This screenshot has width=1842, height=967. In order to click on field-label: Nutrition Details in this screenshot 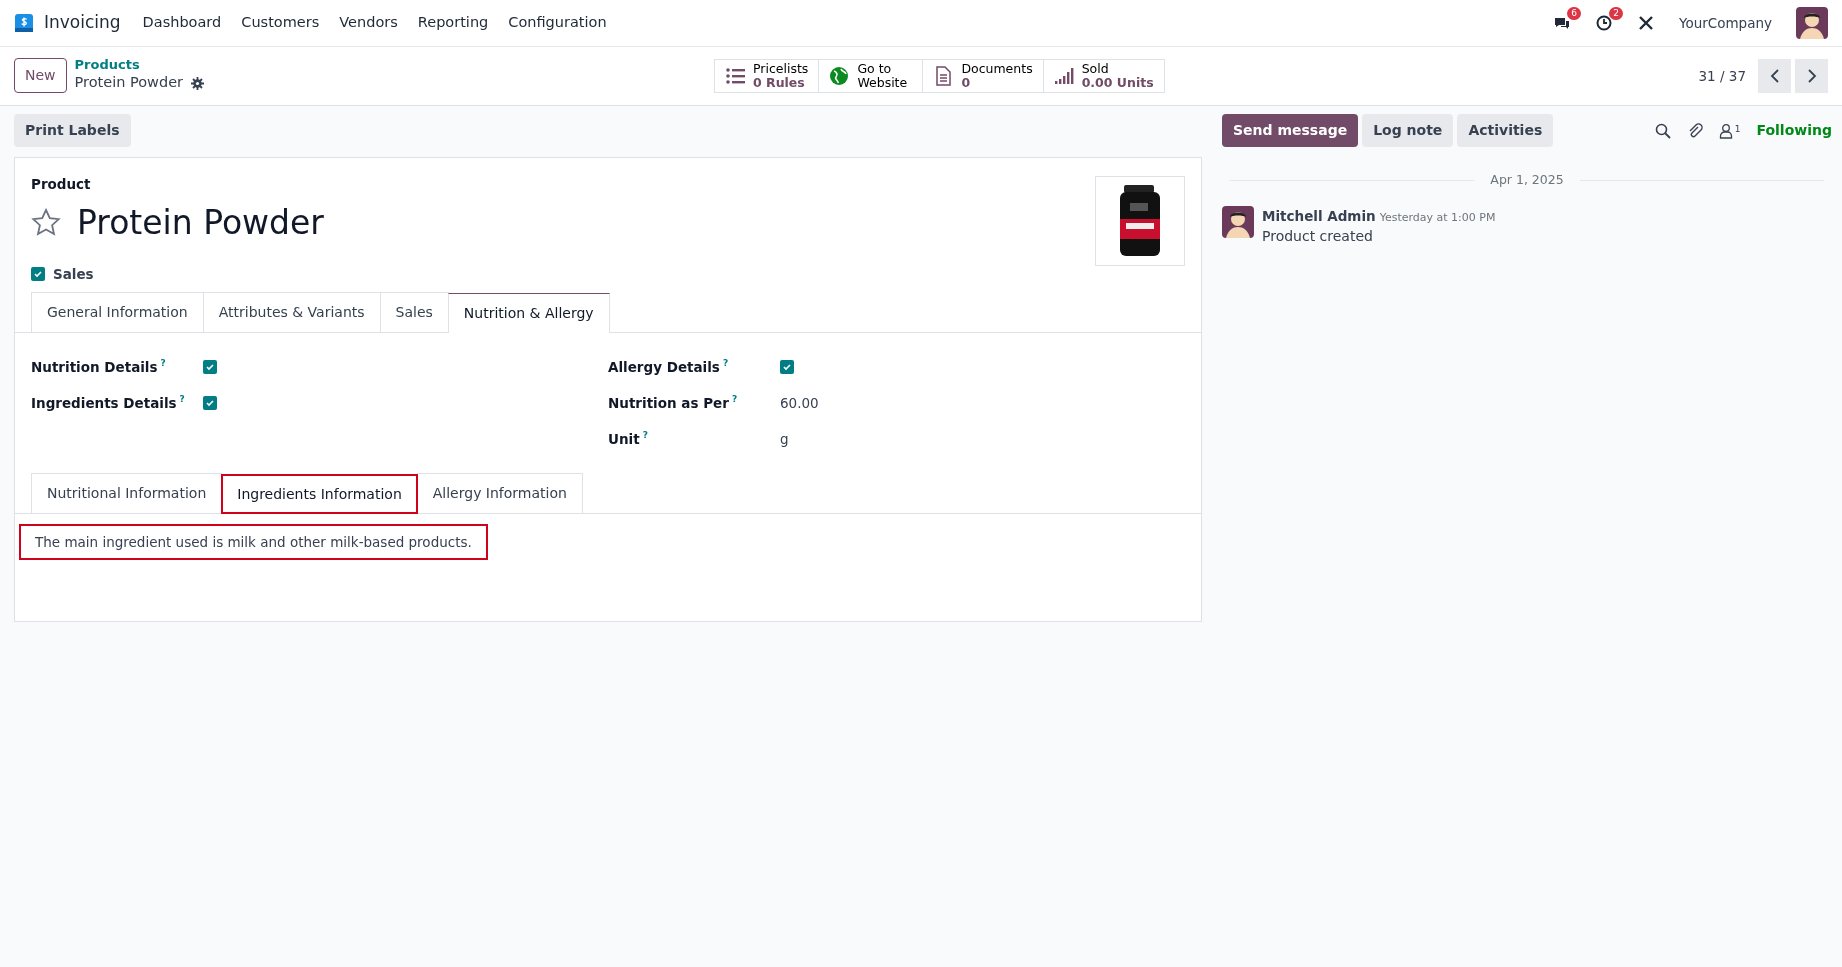, I will do `click(94, 366)`.